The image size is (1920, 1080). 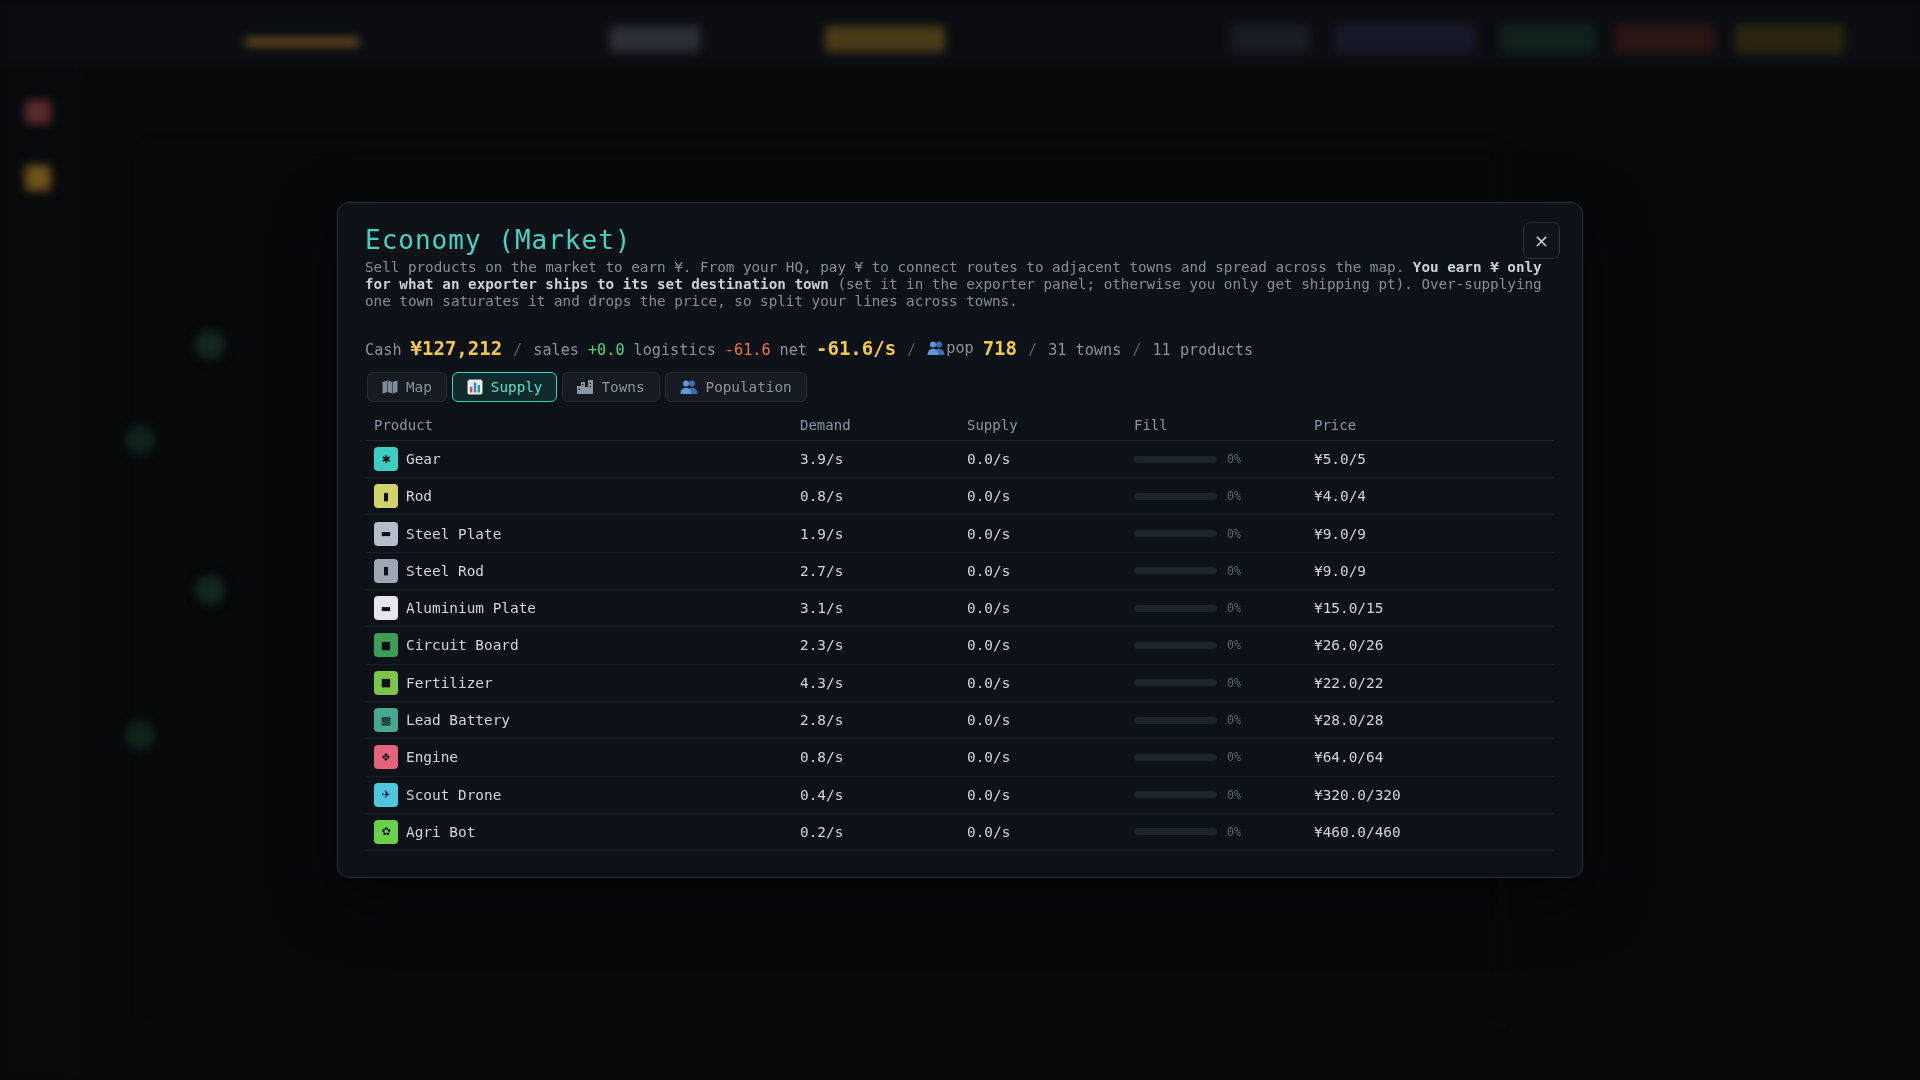 What do you see at coordinates (386, 720) in the screenshot?
I see `product-icon: ▩` at bounding box center [386, 720].